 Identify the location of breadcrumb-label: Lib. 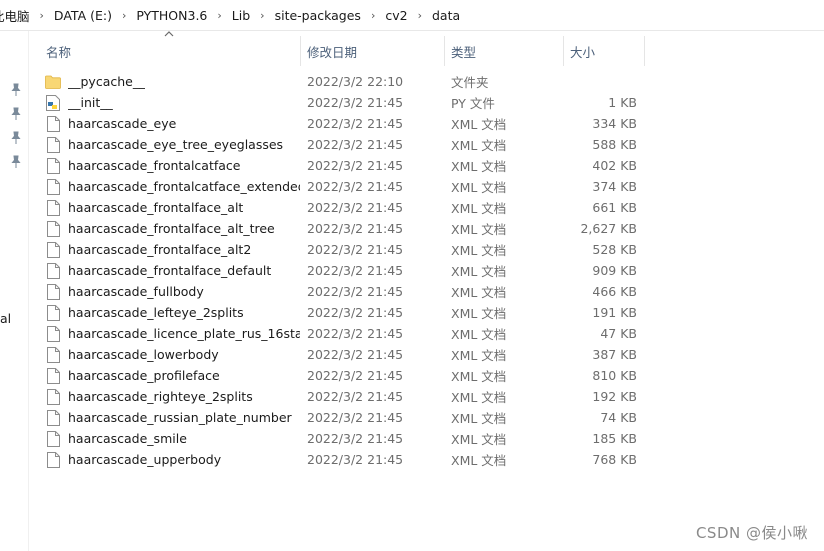
(241, 15).